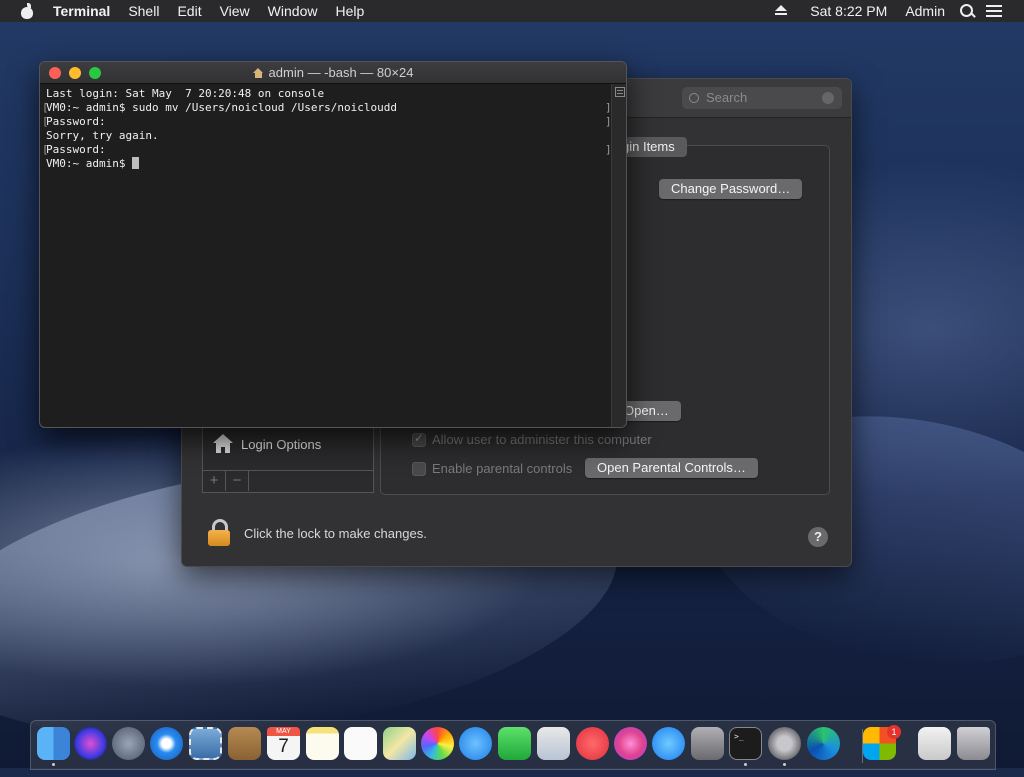  Describe the element at coordinates (219, 533) in the screenshot. I see `lock-icon` at that location.